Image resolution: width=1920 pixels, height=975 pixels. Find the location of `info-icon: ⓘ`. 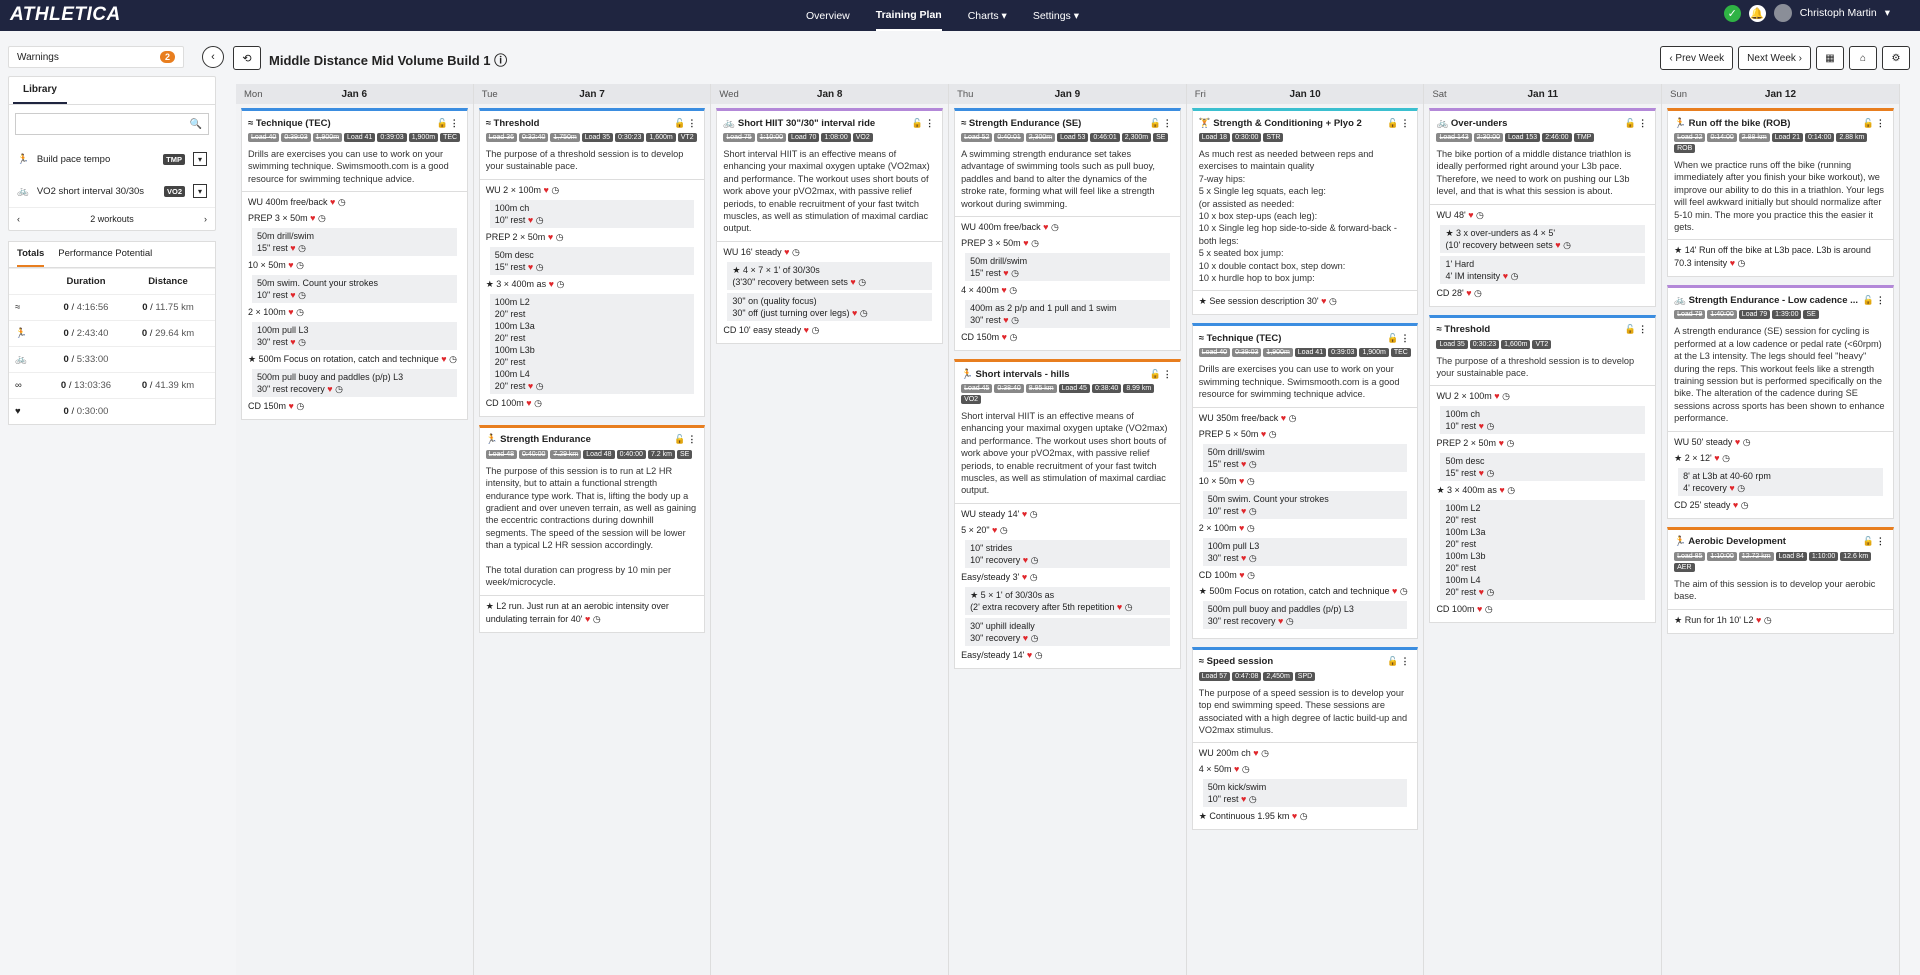

info-icon: ⓘ is located at coordinates (500, 60).